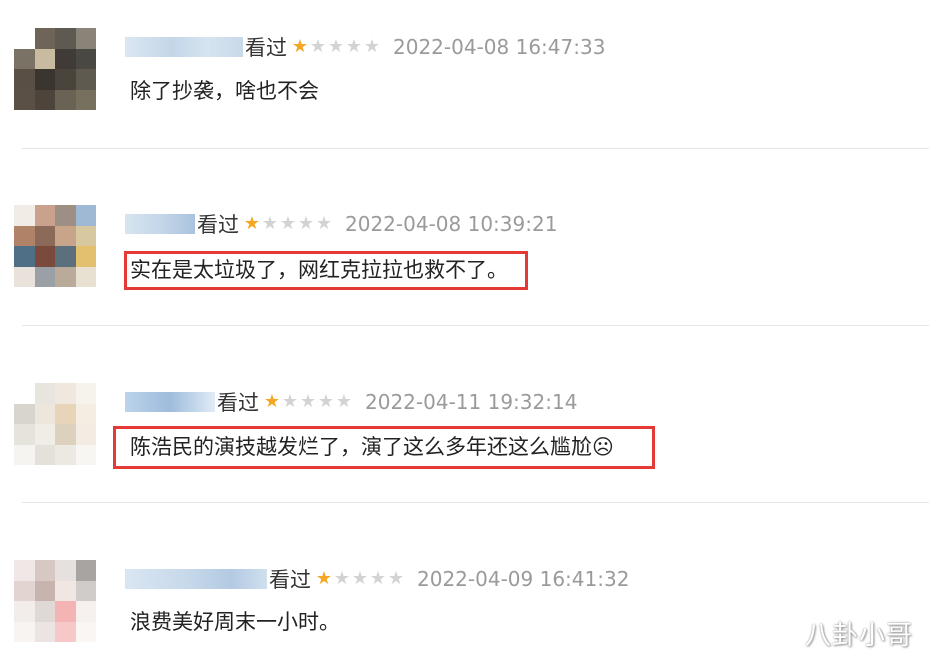 This screenshot has height=664, width=929. What do you see at coordinates (372, 447) in the screenshot?
I see `comment-text: 陈浩民的演技越发烂了，演了这么多年还这么尴尬☹` at bounding box center [372, 447].